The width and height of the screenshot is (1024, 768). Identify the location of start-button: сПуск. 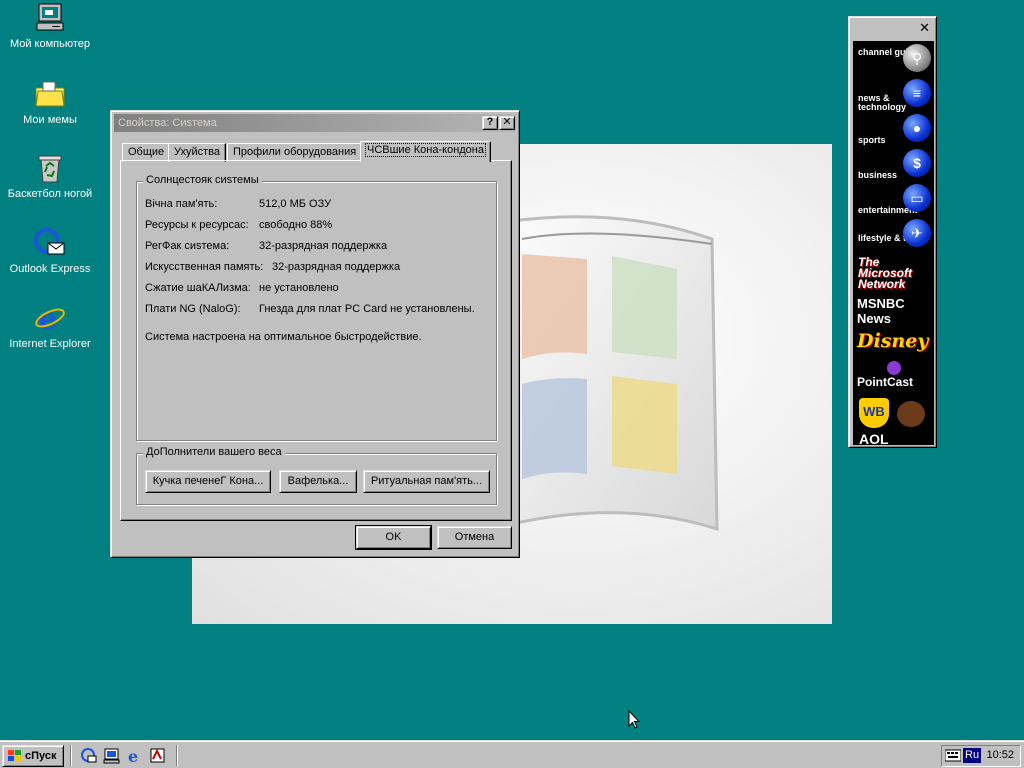
(33, 756).